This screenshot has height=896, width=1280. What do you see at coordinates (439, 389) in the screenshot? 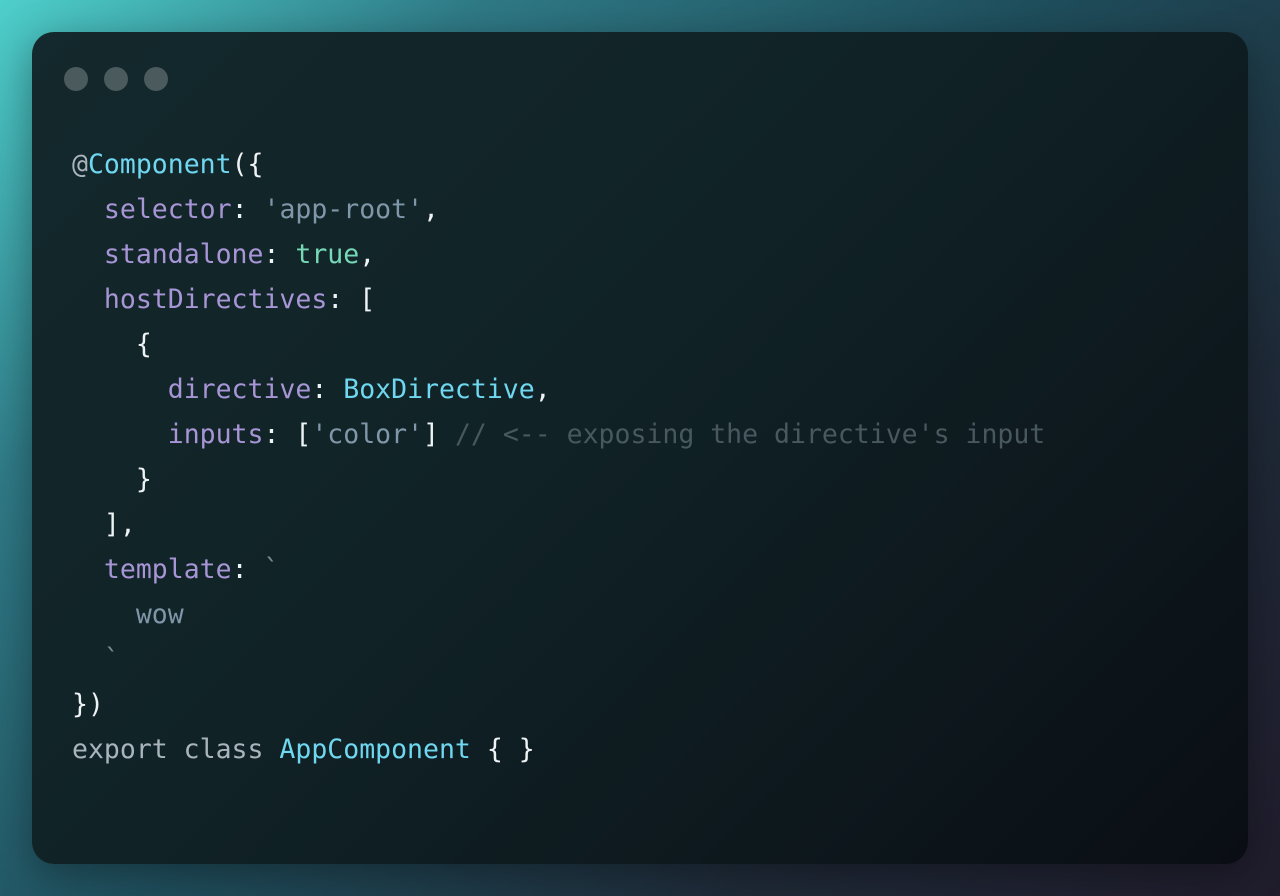
I see `code-token-class: BoxDirective` at bounding box center [439, 389].